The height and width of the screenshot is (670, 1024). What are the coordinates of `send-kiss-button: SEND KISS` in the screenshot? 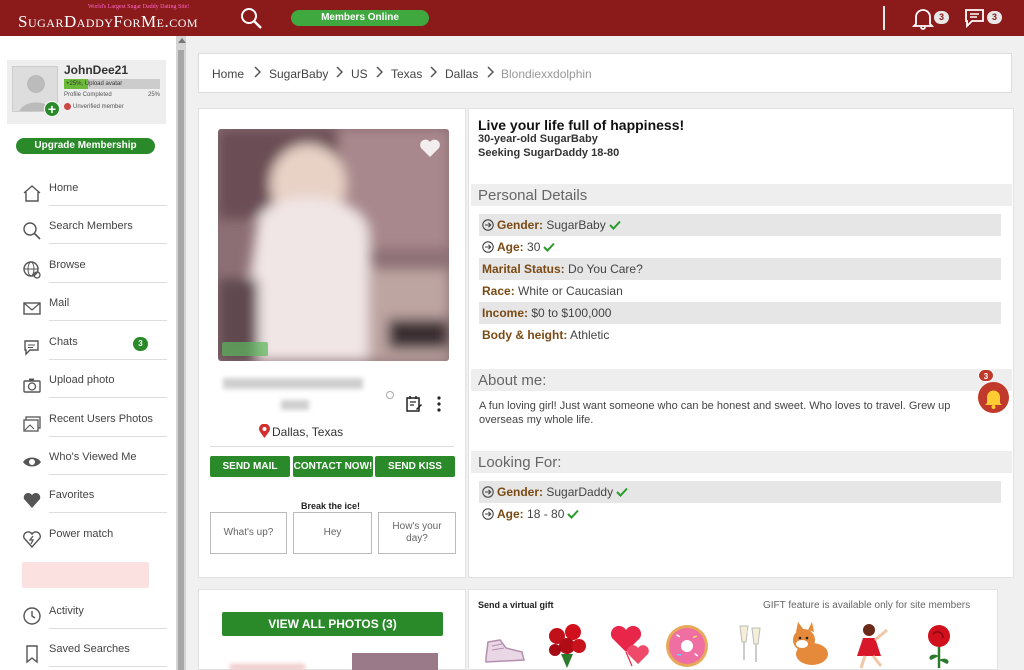 It's located at (415, 466).